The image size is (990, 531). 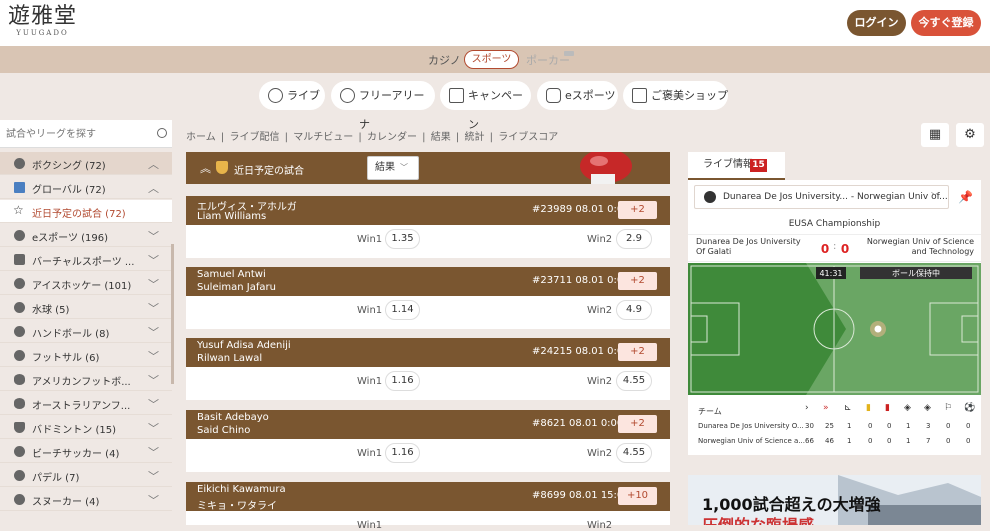 What do you see at coordinates (528, 137) in the screenshot?
I see `breadcrumb-livescore: ライブスコア` at bounding box center [528, 137].